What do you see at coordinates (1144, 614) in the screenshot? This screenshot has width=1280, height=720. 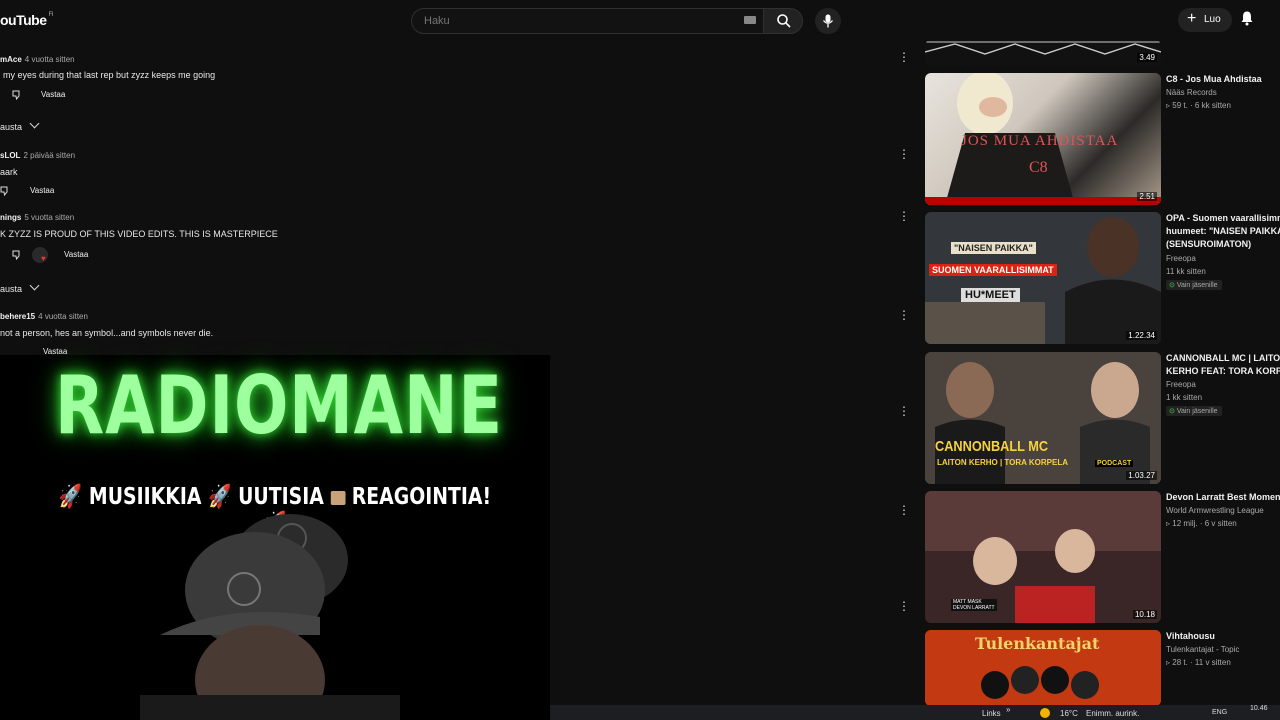 I see `video-duration: 10.18` at bounding box center [1144, 614].